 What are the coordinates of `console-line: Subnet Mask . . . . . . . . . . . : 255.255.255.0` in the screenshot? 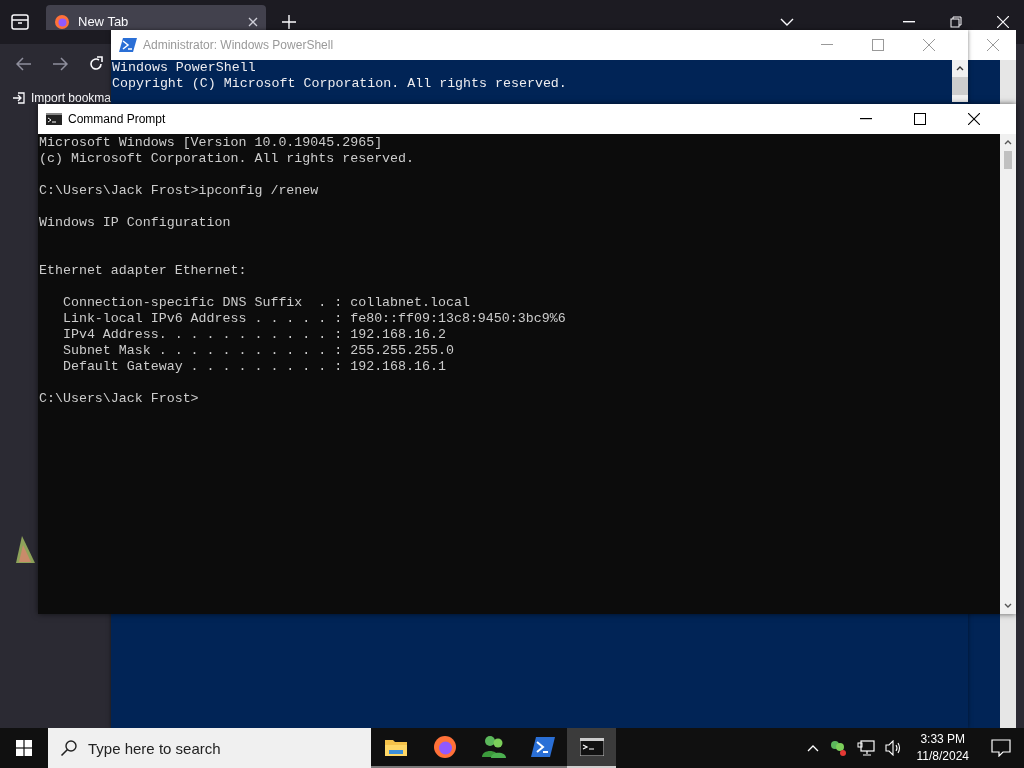 It's located at (258, 351).